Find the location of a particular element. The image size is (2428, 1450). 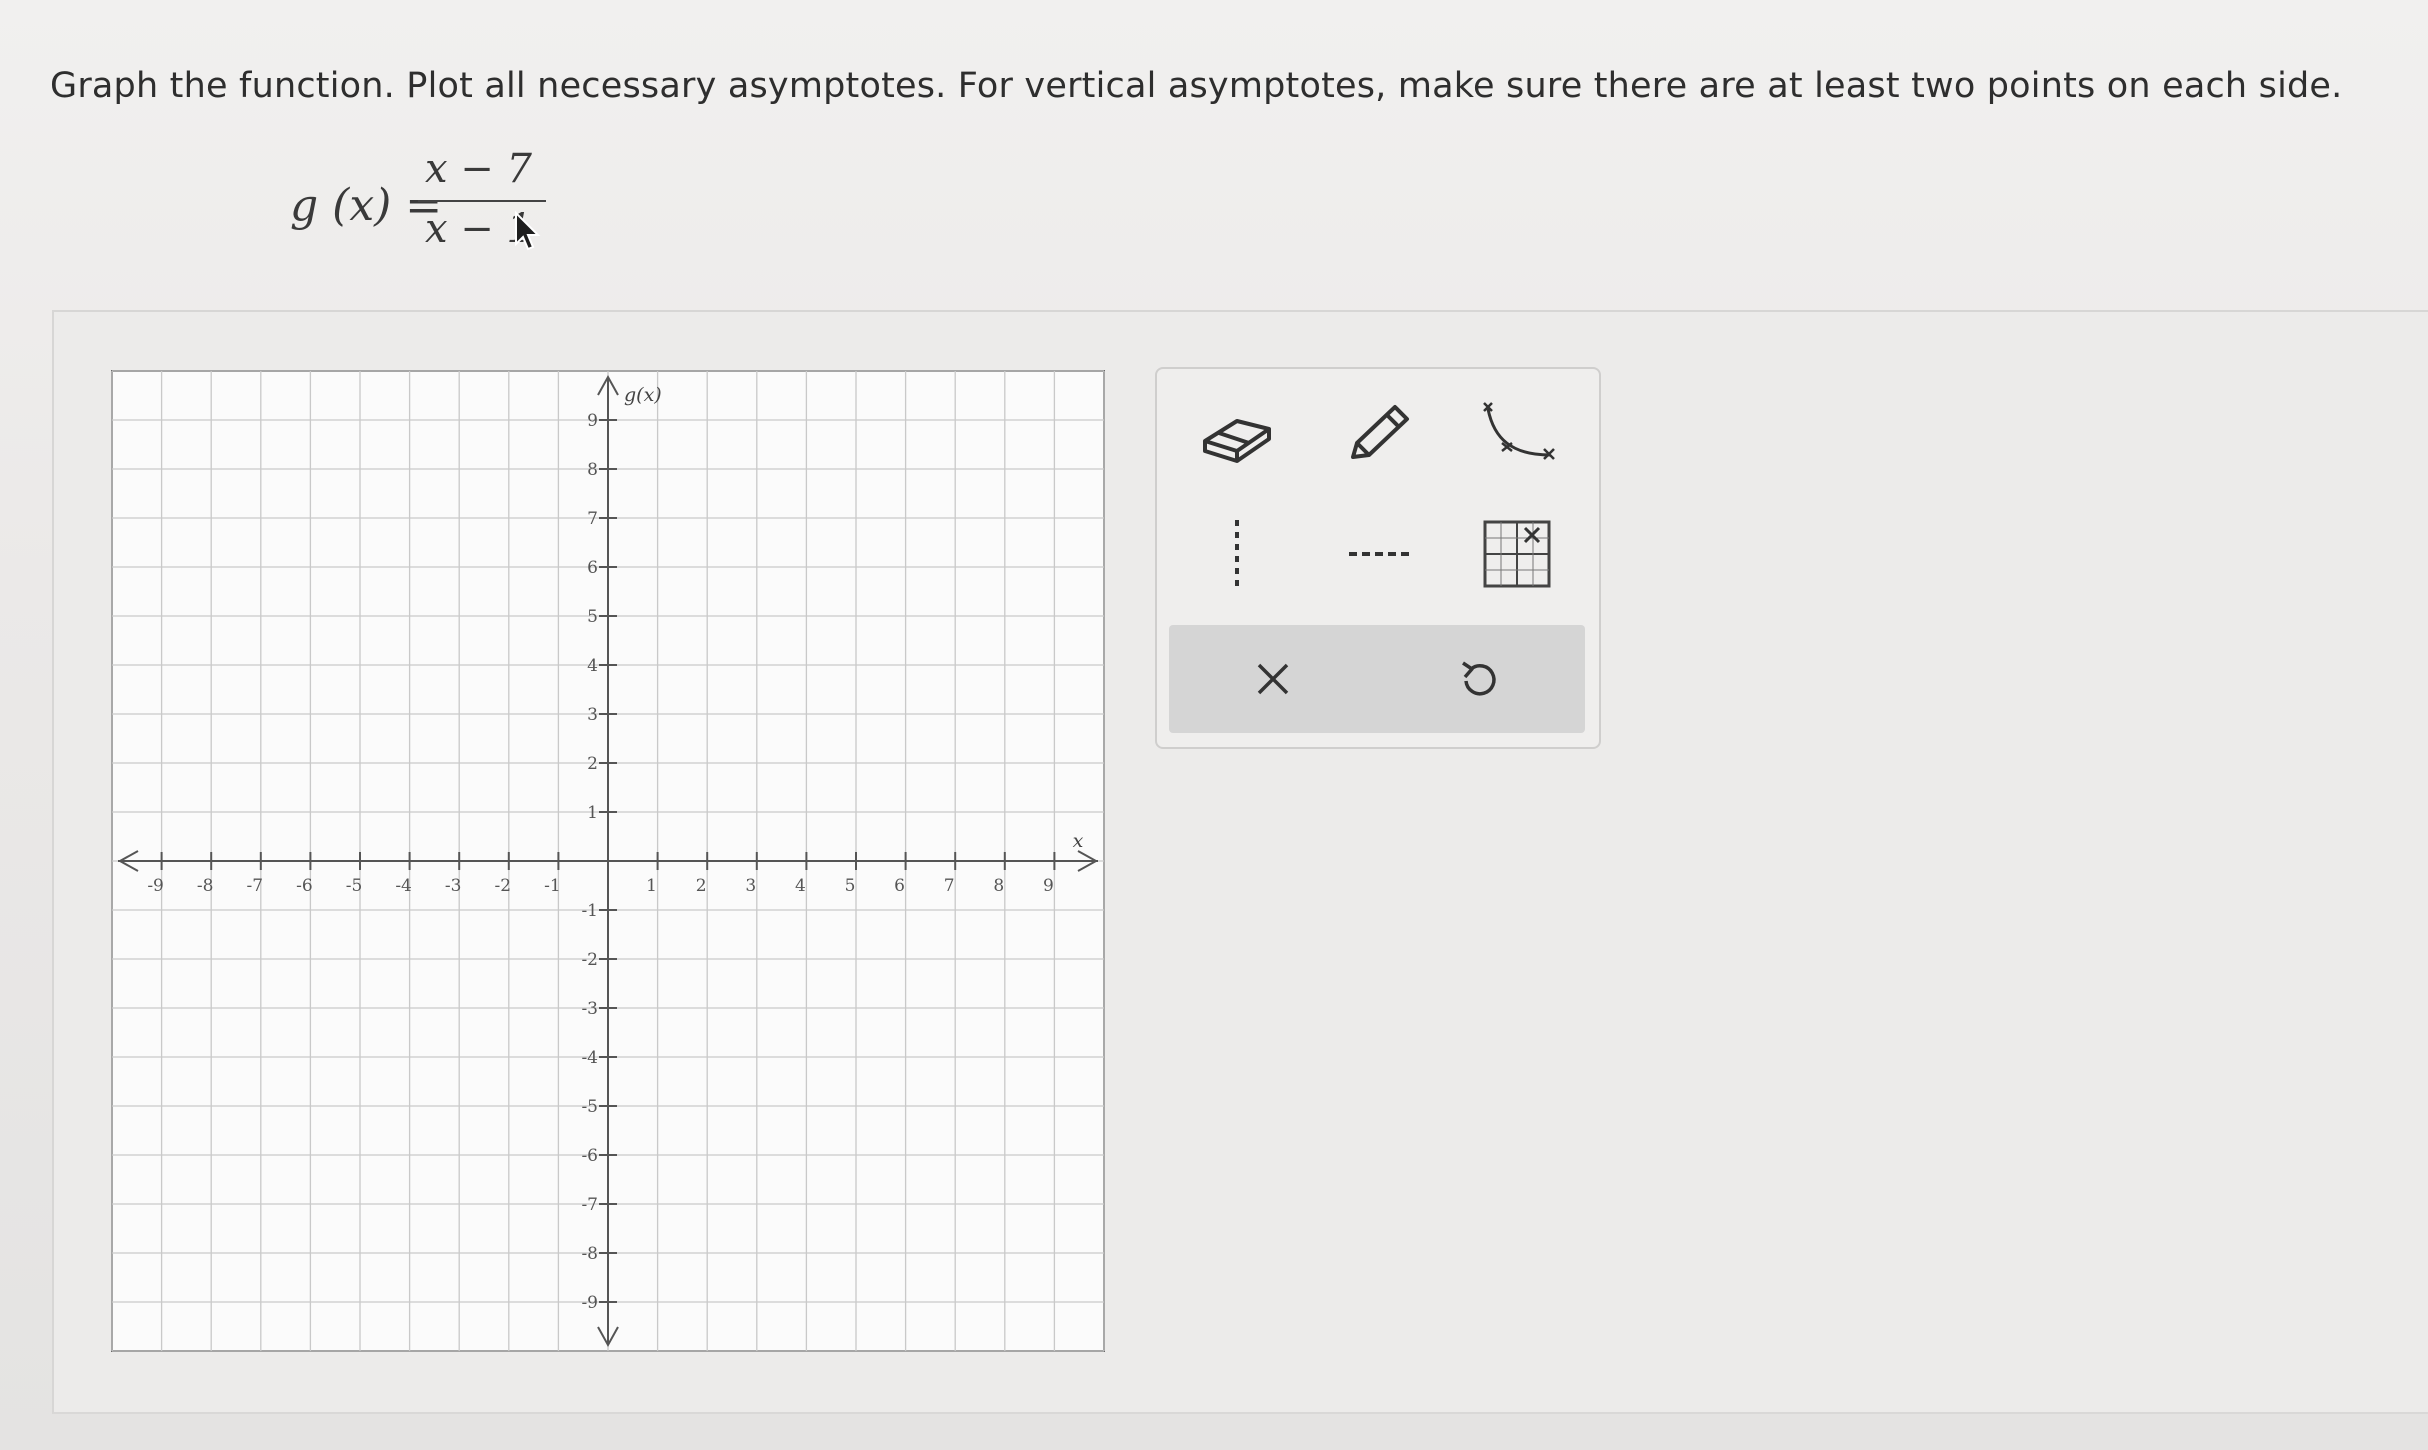

undo-icon is located at coordinates (1479, 678).